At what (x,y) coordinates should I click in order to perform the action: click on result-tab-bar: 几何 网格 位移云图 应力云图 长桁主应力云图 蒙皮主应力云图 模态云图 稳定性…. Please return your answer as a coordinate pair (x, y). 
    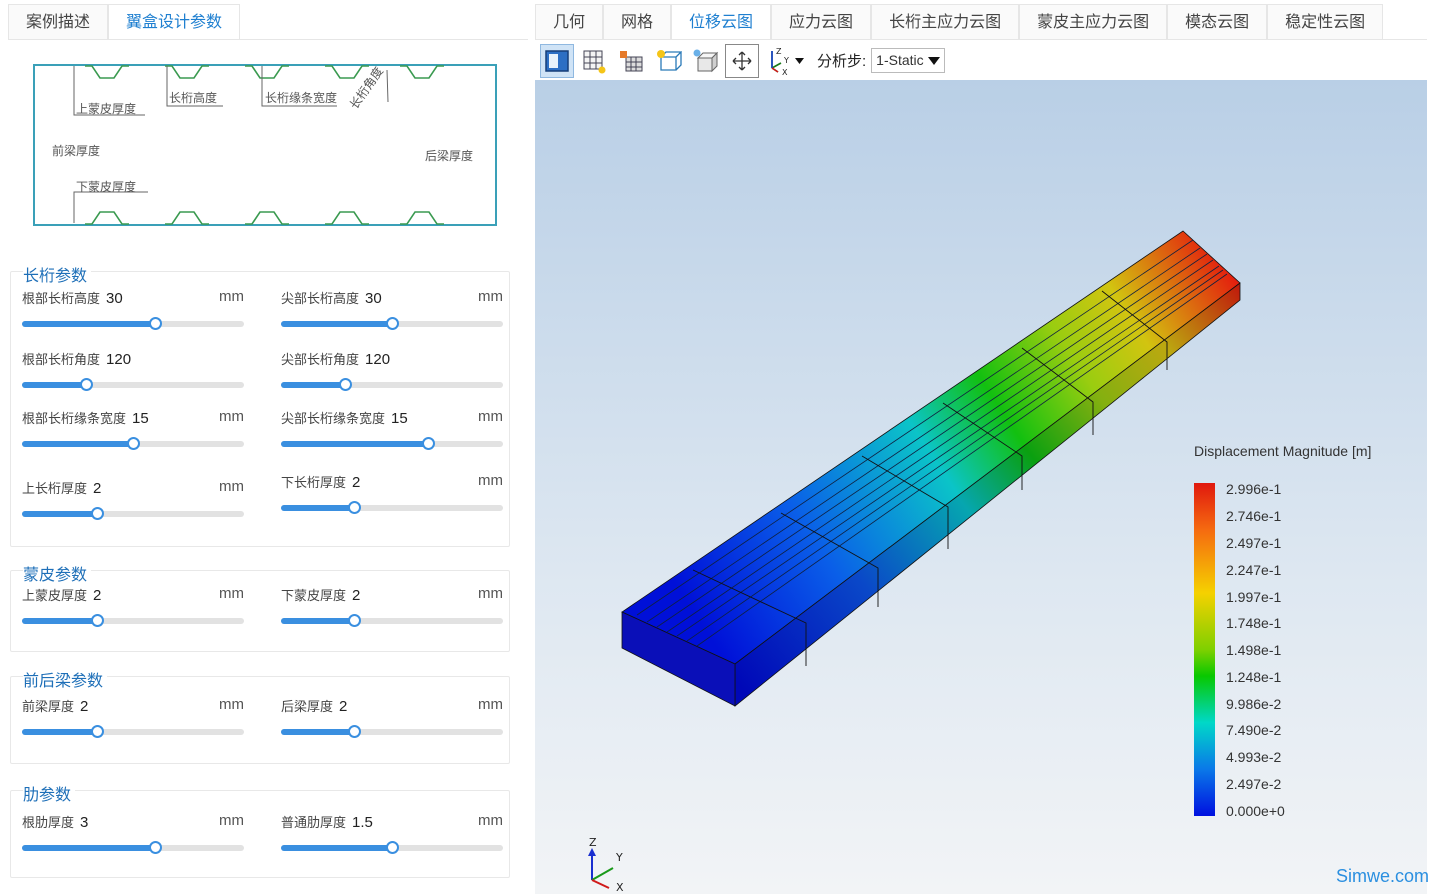
    Looking at the image, I should click on (959, 22).